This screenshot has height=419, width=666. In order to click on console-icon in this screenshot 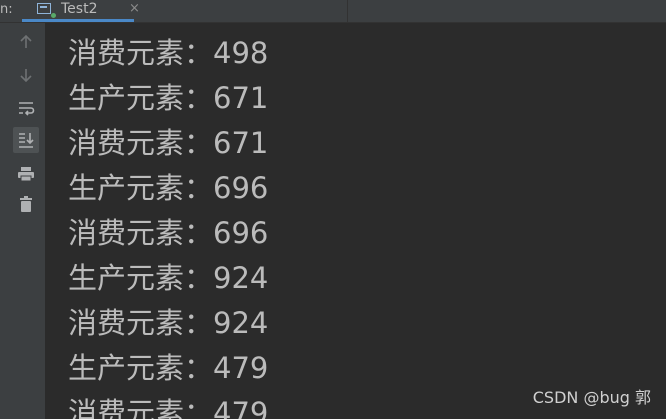, I will do `click(44, 8)`.